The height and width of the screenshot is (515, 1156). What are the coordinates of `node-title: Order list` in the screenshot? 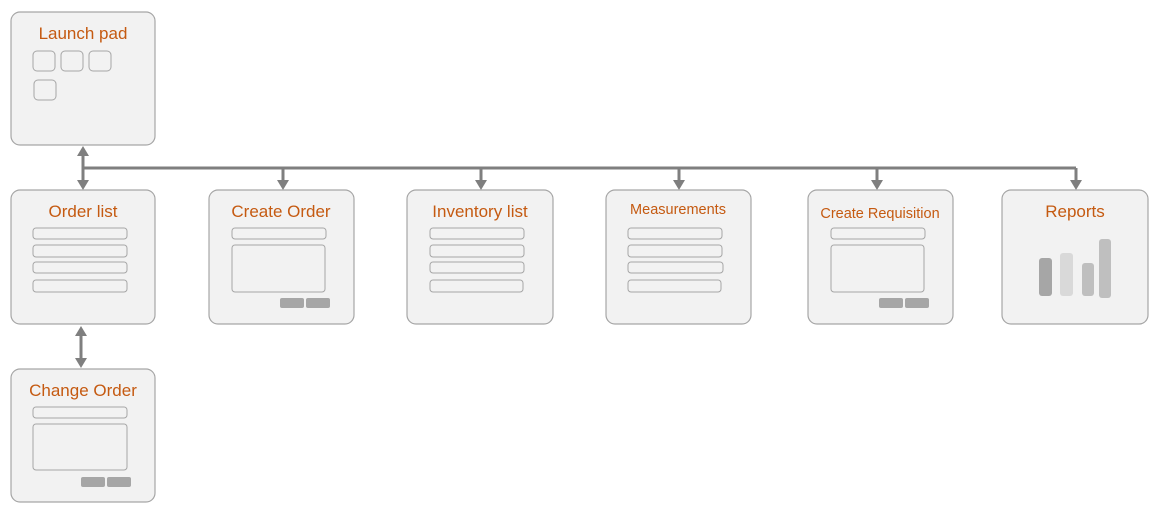 It's located at (83, 211).